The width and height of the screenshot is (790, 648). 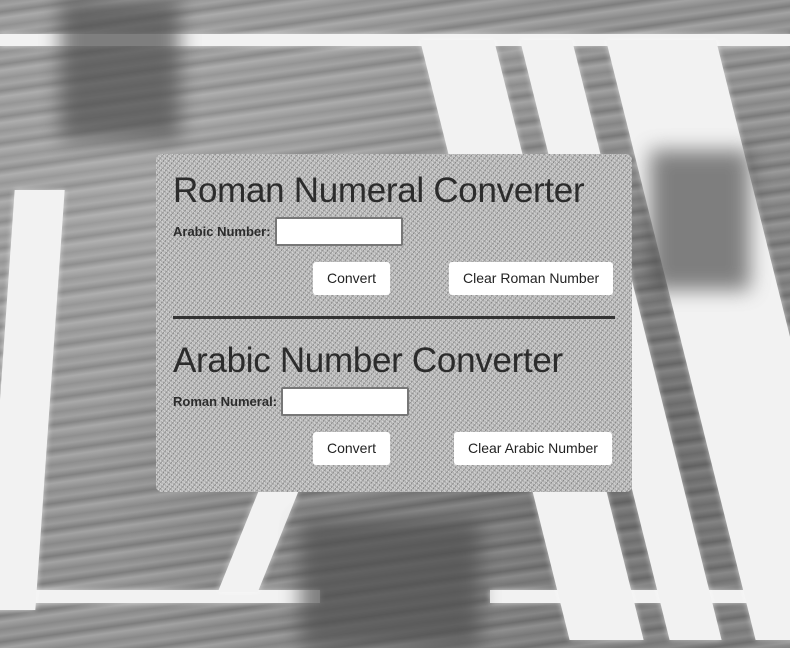 What do you see at coordinates (533, 448) in the screenshot?
I see `clear-arabic-number-button: Clear Arabic Number` at bounding box center [533, 448].